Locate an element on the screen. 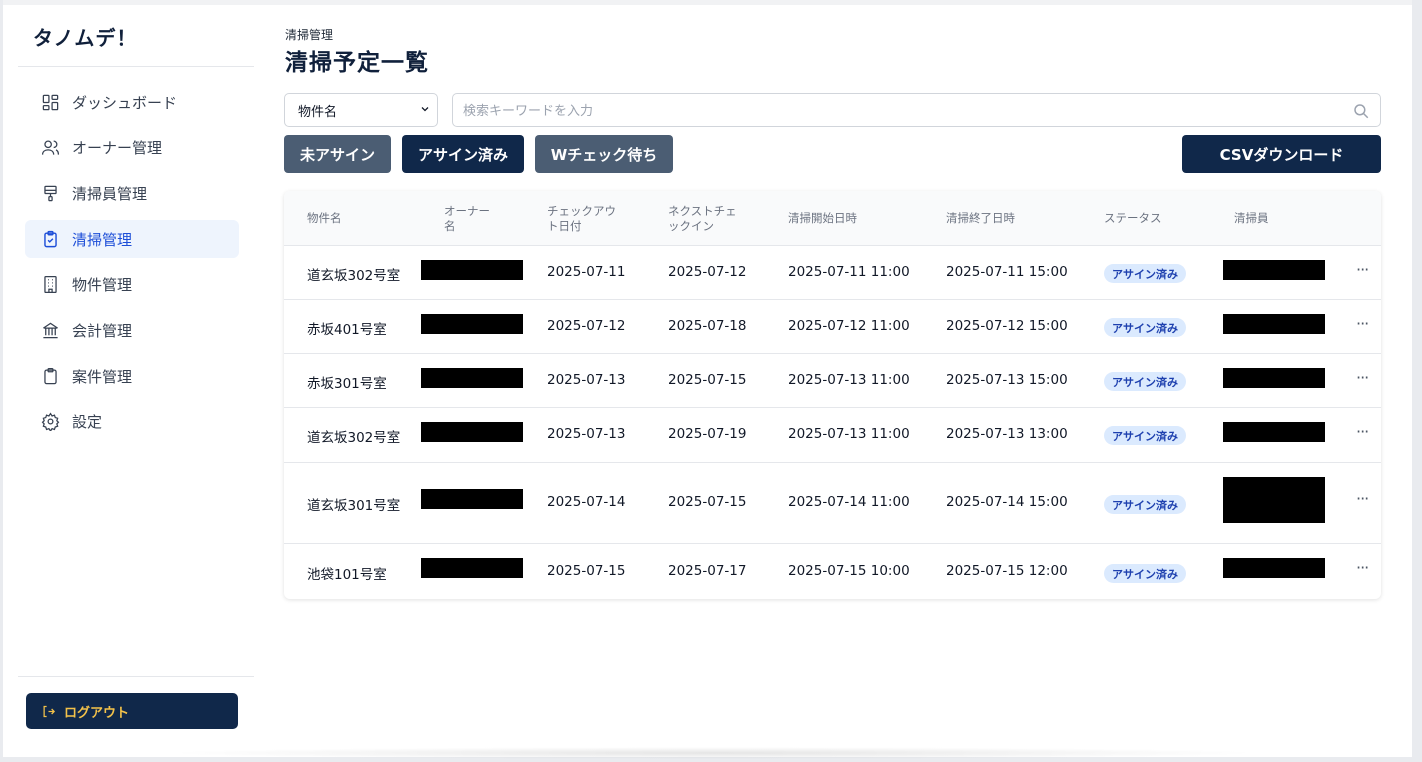  checkout-cell: 2025-07-14 is located at coordinates (586, 502).